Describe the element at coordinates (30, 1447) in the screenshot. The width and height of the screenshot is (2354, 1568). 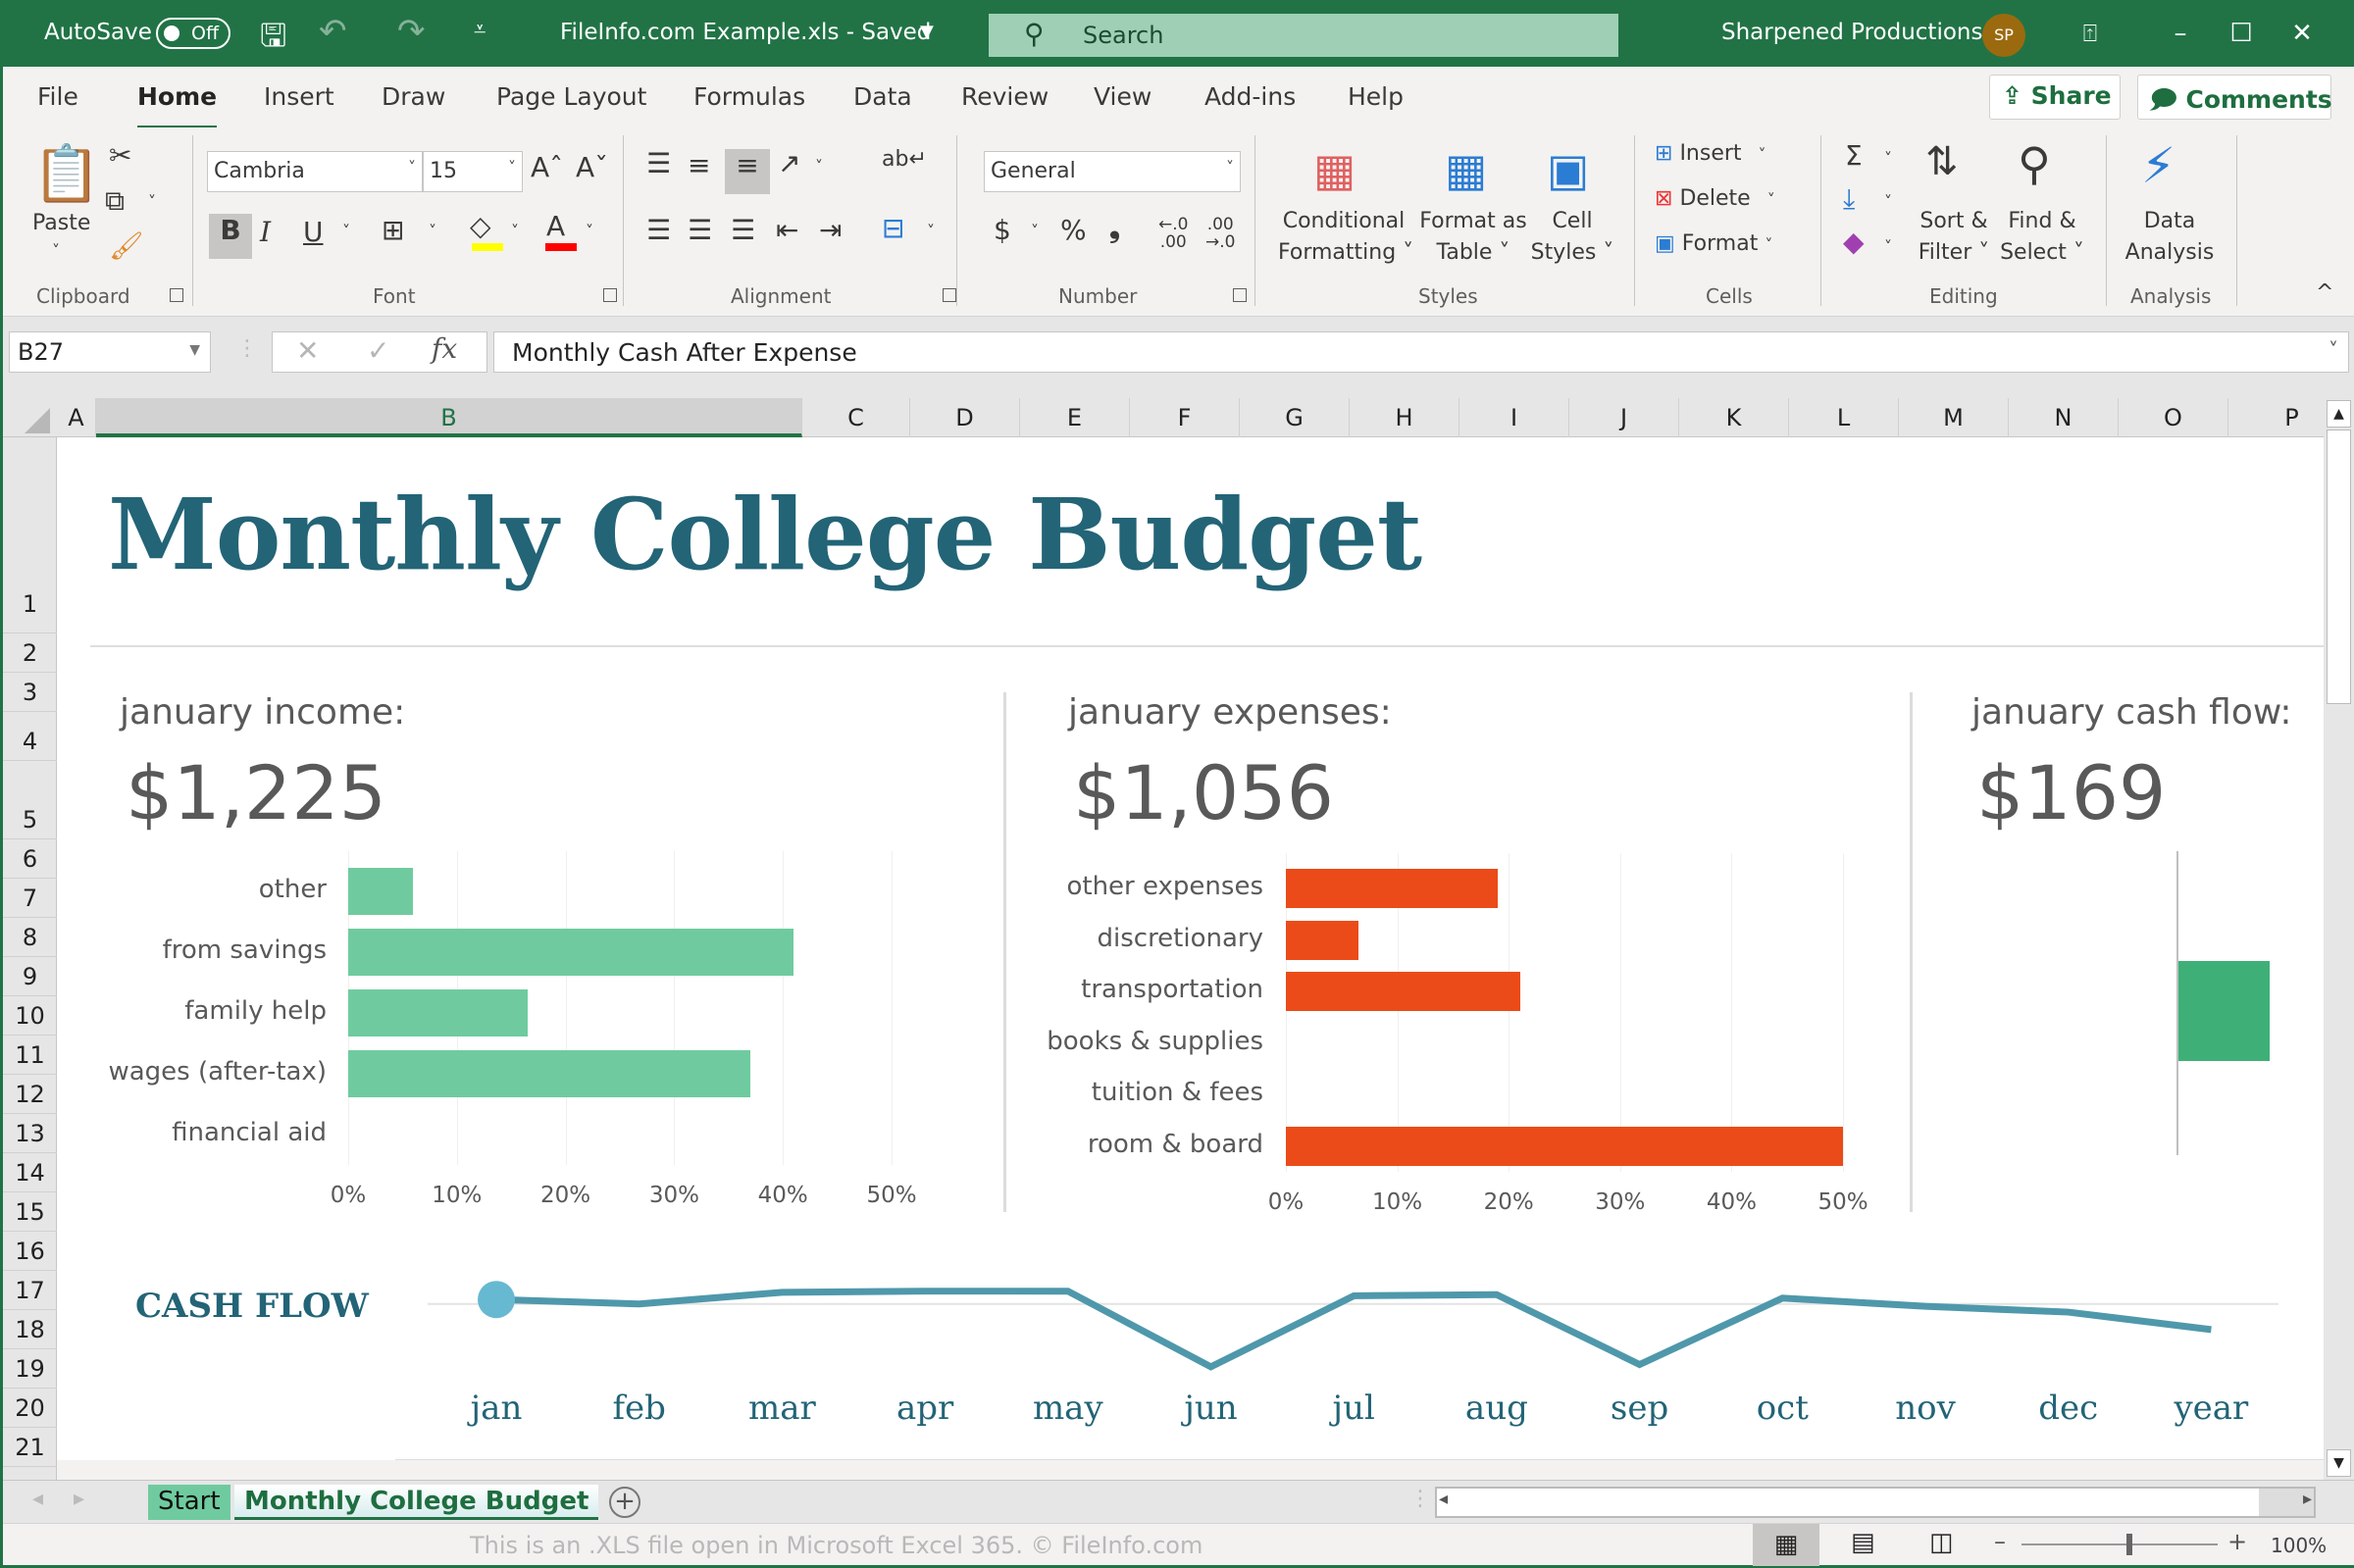
I see `row-header-21: 21` at that location.